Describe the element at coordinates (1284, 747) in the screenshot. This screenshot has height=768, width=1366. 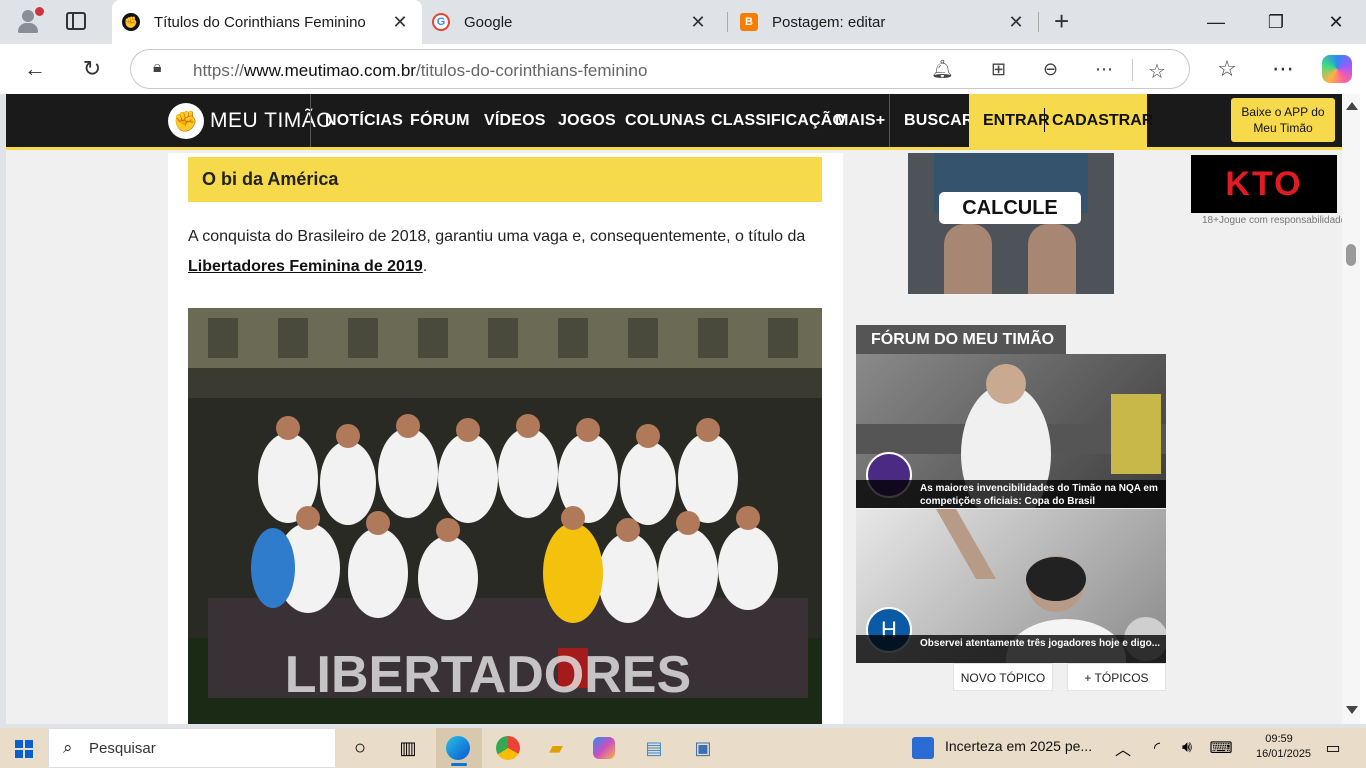
I see `taskbar-clock: 09:59 16/01/2025` at that location.